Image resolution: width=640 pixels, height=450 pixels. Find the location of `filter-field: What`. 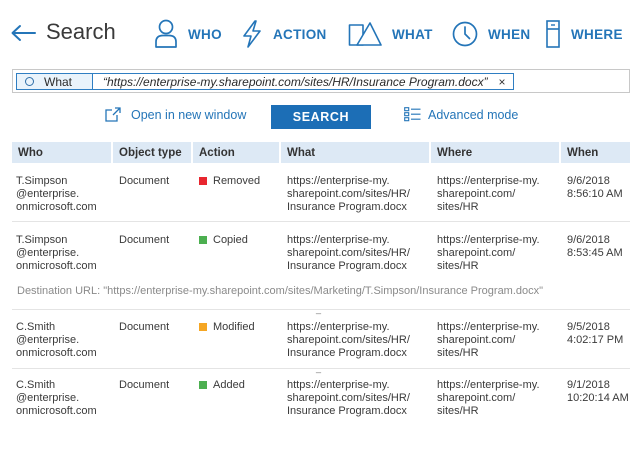

filter-field: What is located at coordinates (55, 81).